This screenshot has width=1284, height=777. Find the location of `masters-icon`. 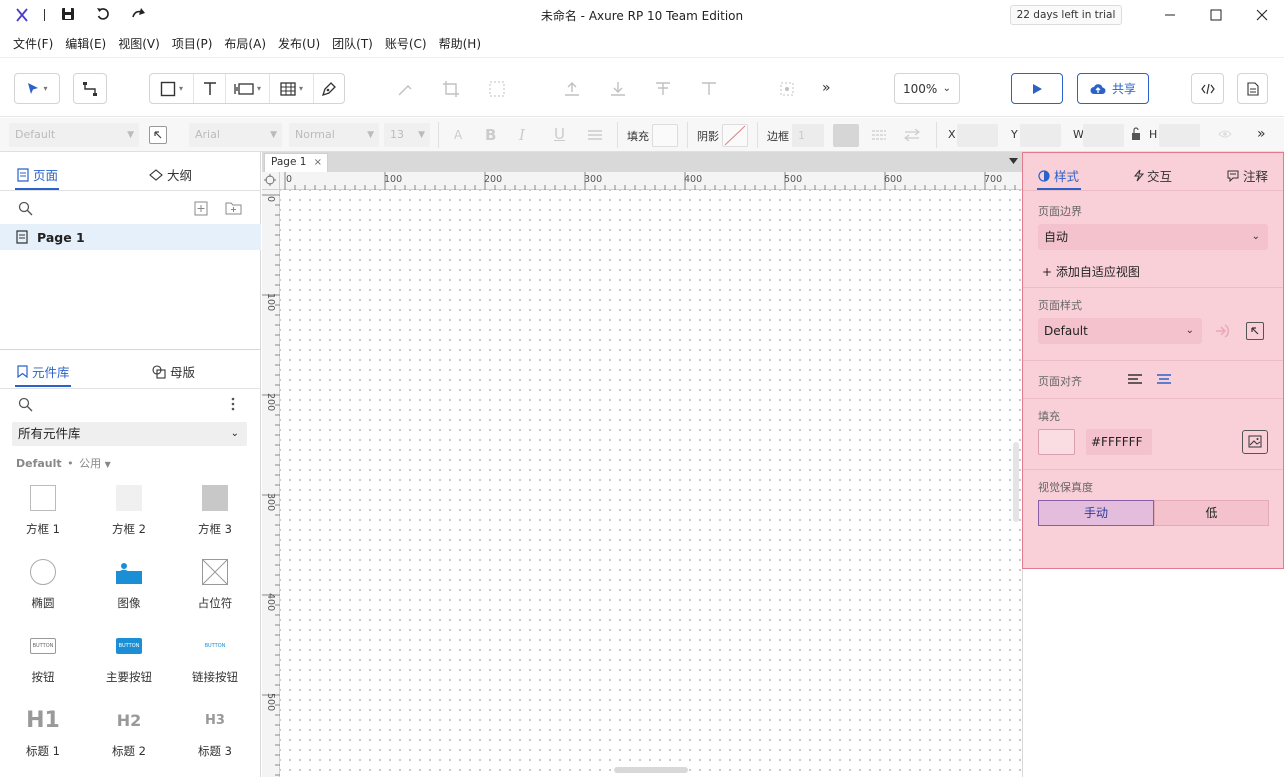

masters-icon is located at coordinates (159, 371).